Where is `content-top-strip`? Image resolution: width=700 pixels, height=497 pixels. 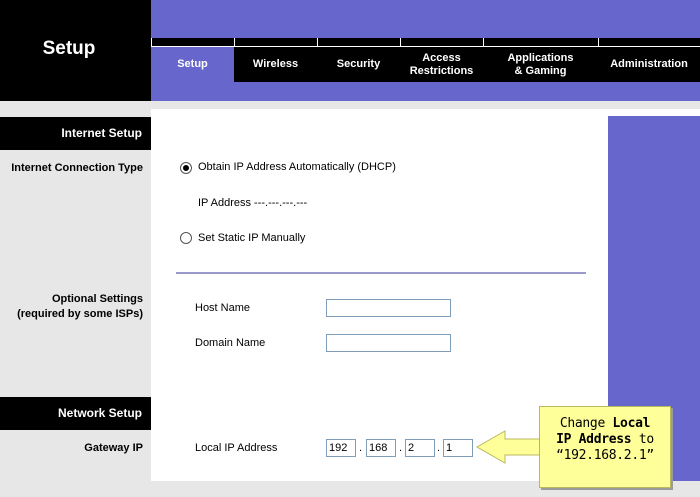
content-top-strip is located at coordinates (425, 105).